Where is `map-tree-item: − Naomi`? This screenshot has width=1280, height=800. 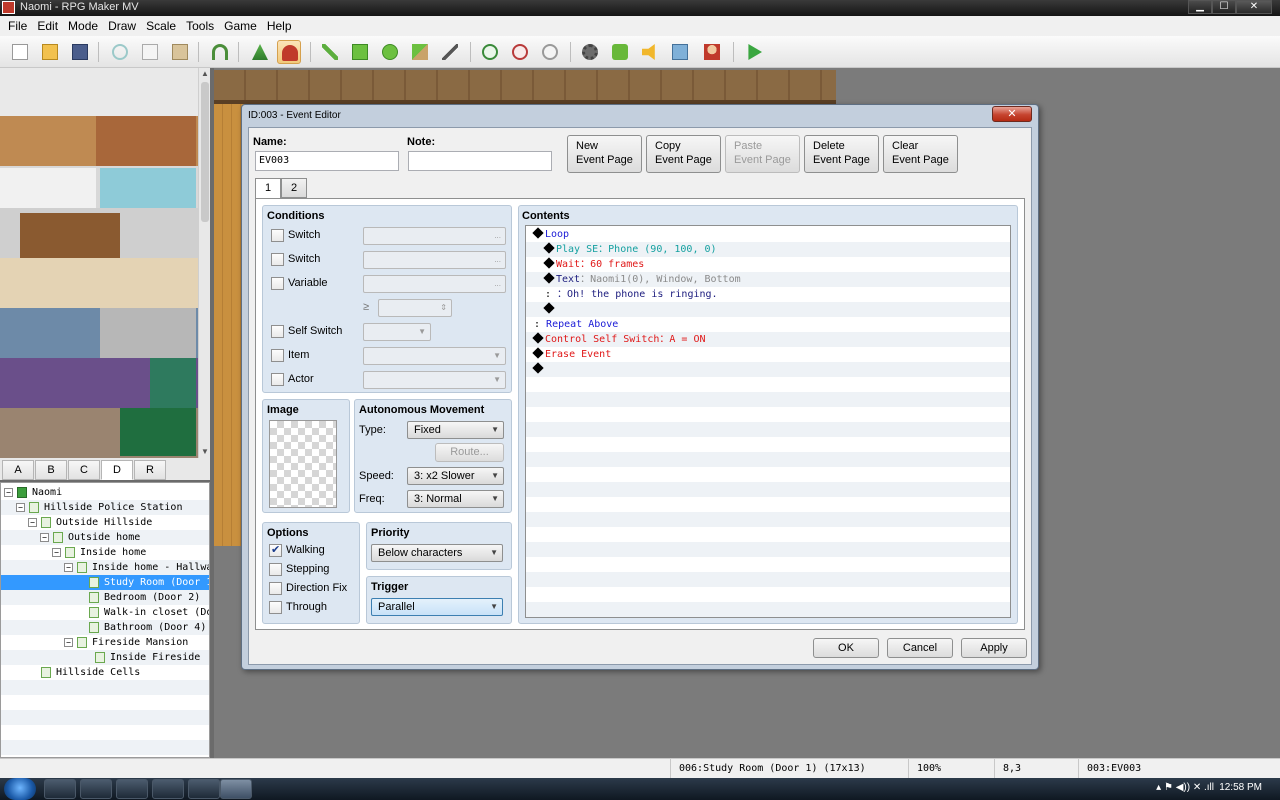
map-tree-item: − Naomi is located at coordinates (105, 492).